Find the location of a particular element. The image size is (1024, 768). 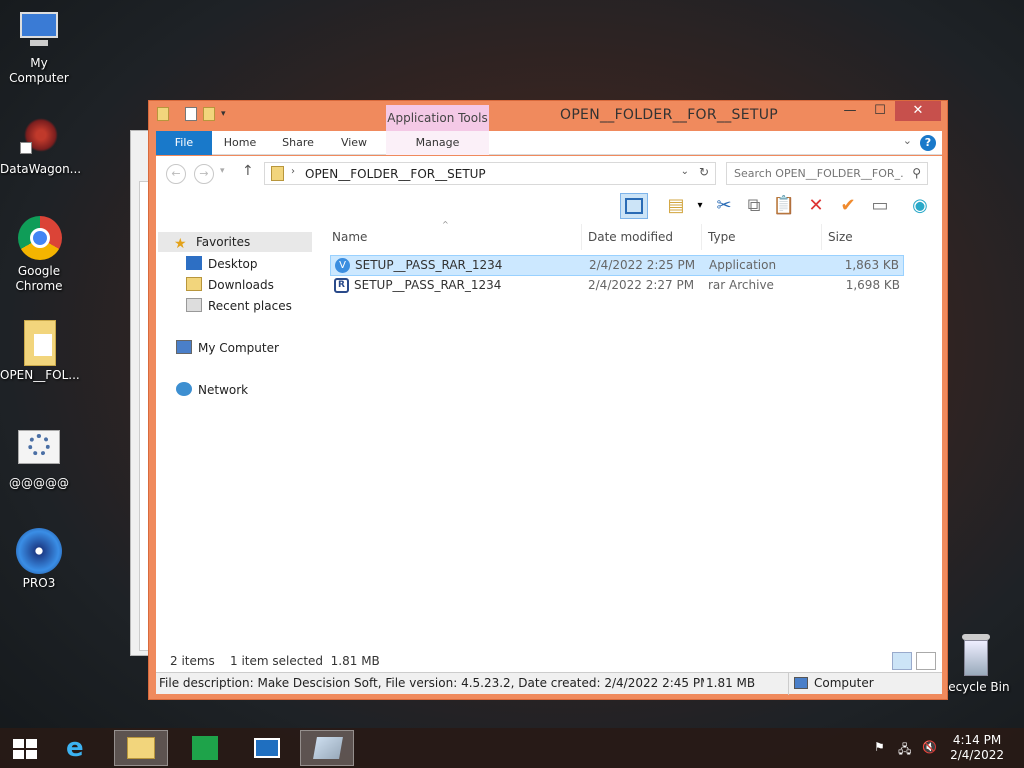

tab-manage: Manage is located at coordinates (437, 143).